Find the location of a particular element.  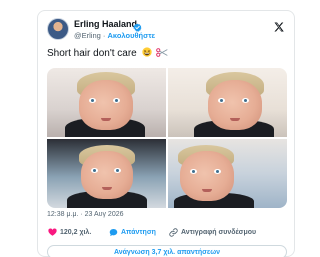

heart-icon is located at coordinates (52, 232).